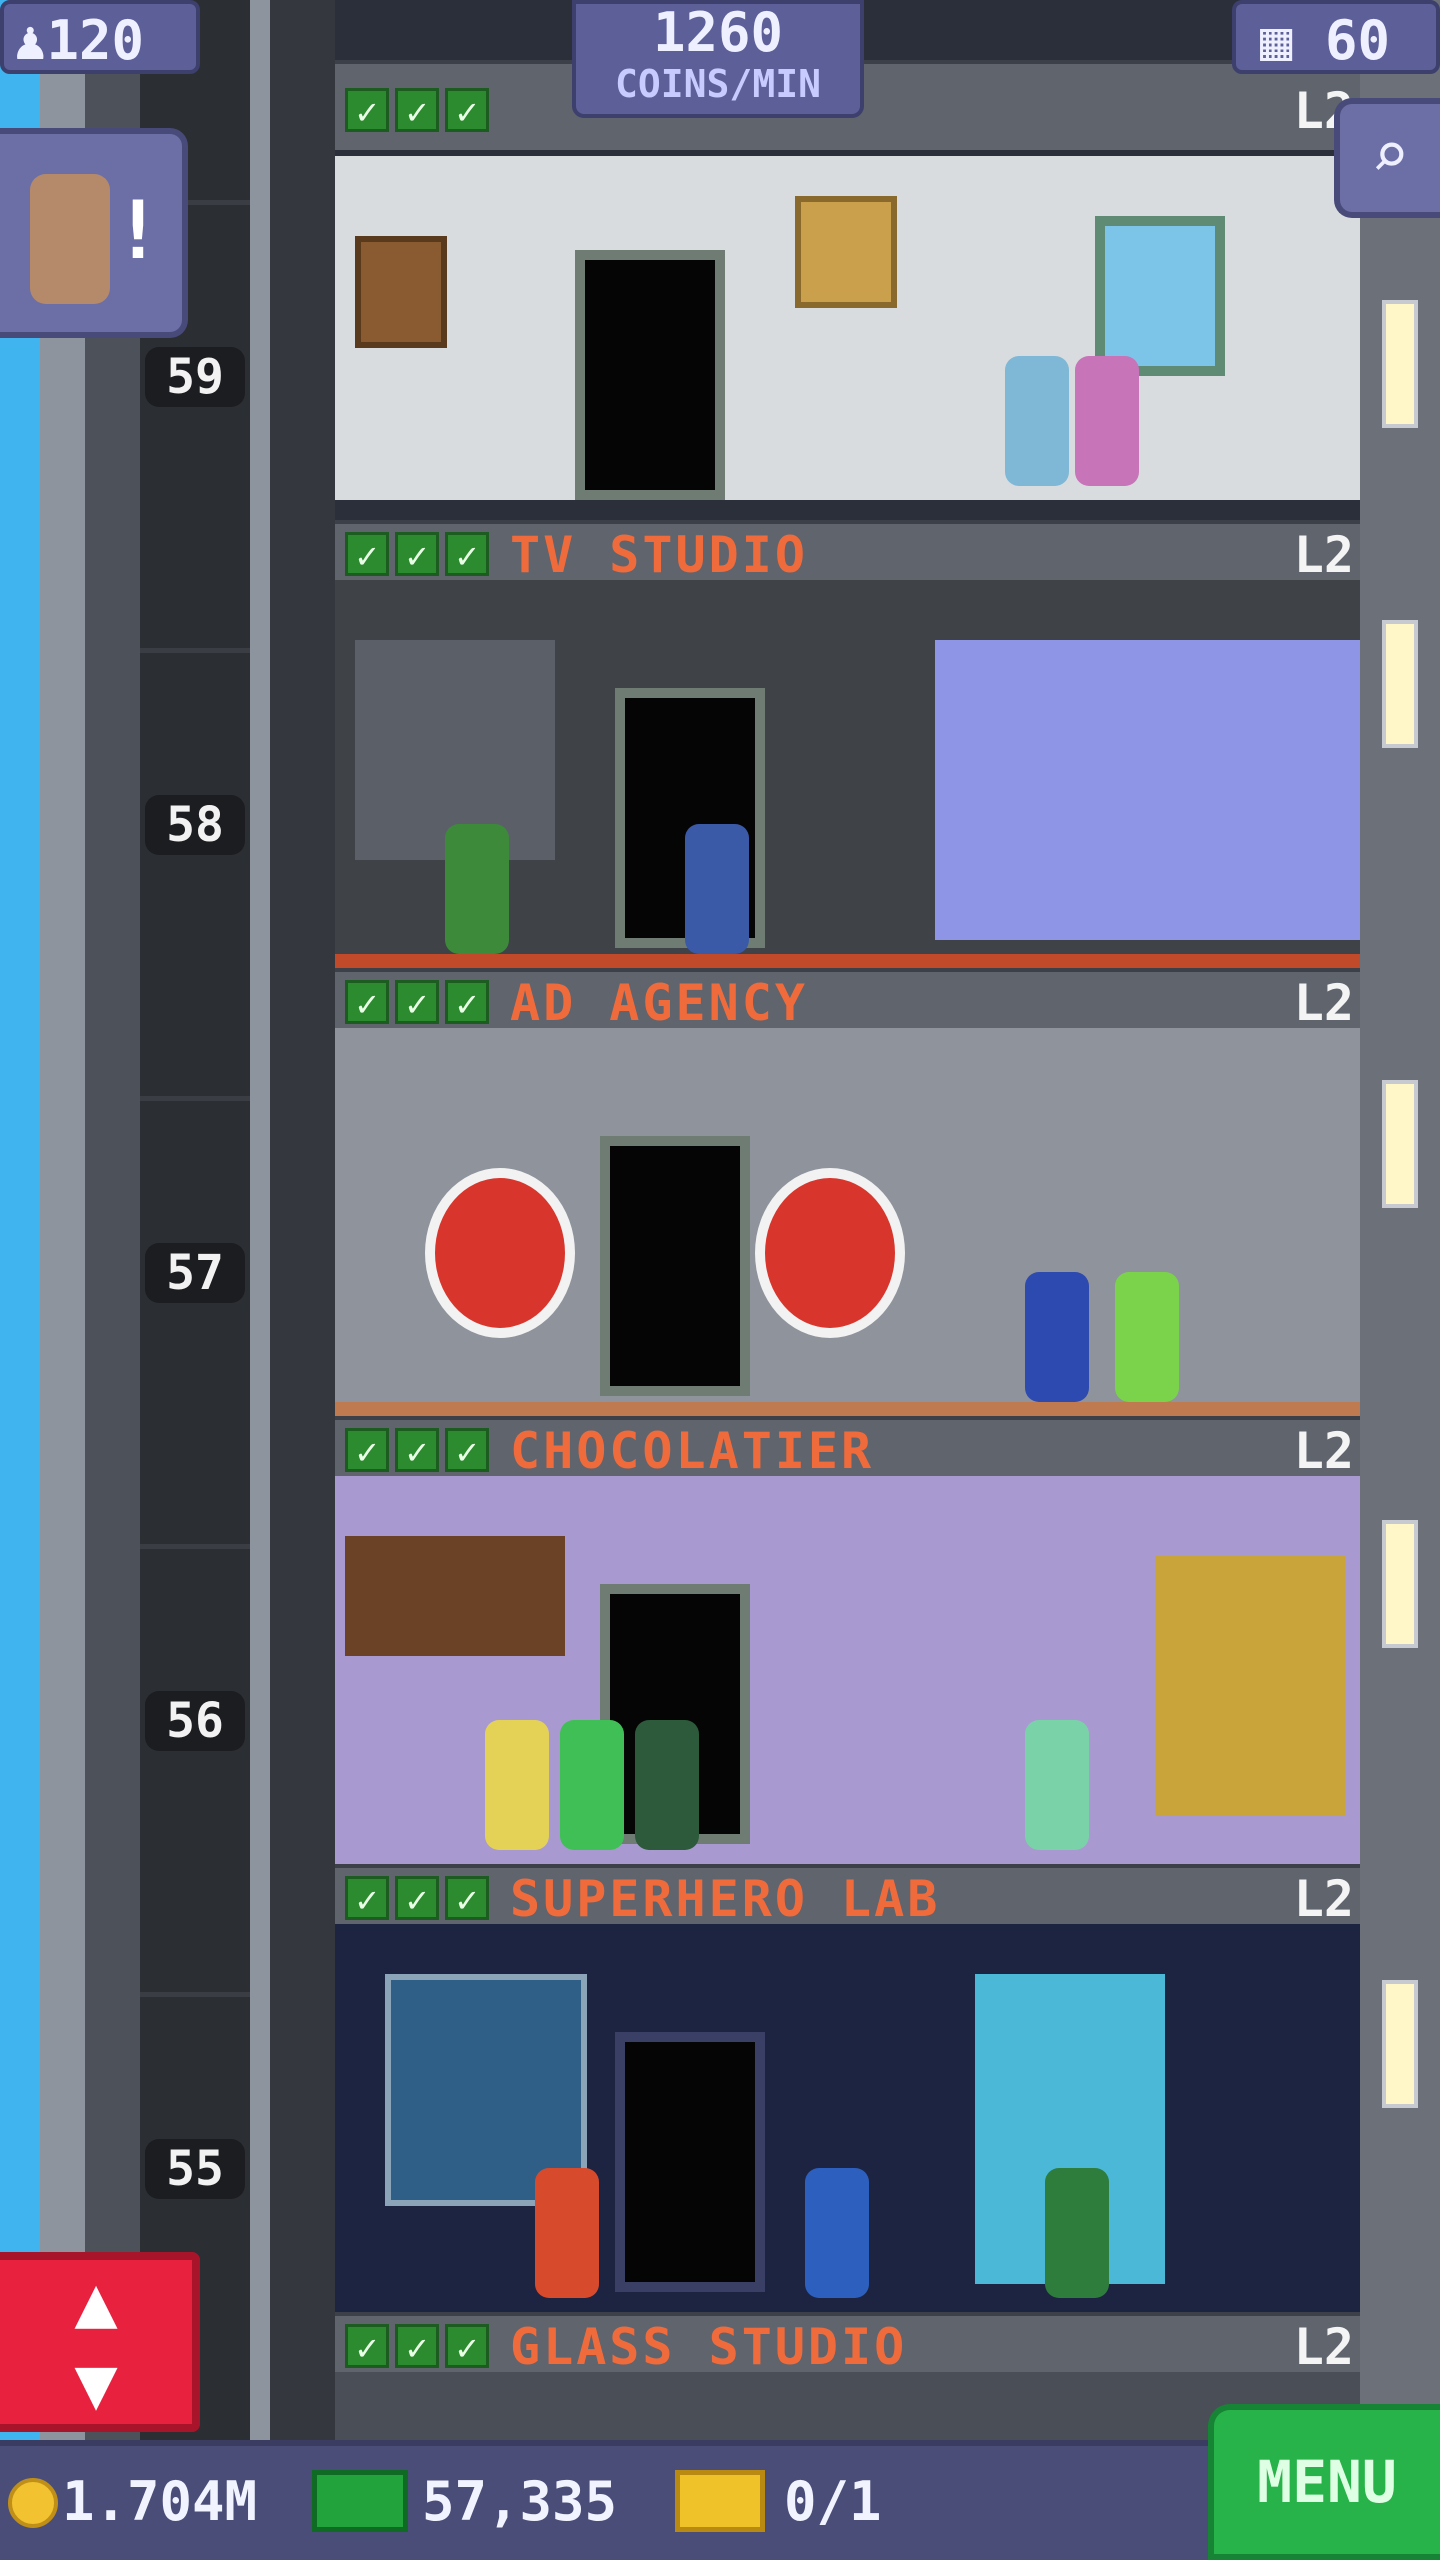 This screenshot has width=1440, height=2560. I want to click on floor-name: TV STUDIO, so click(659, 555).